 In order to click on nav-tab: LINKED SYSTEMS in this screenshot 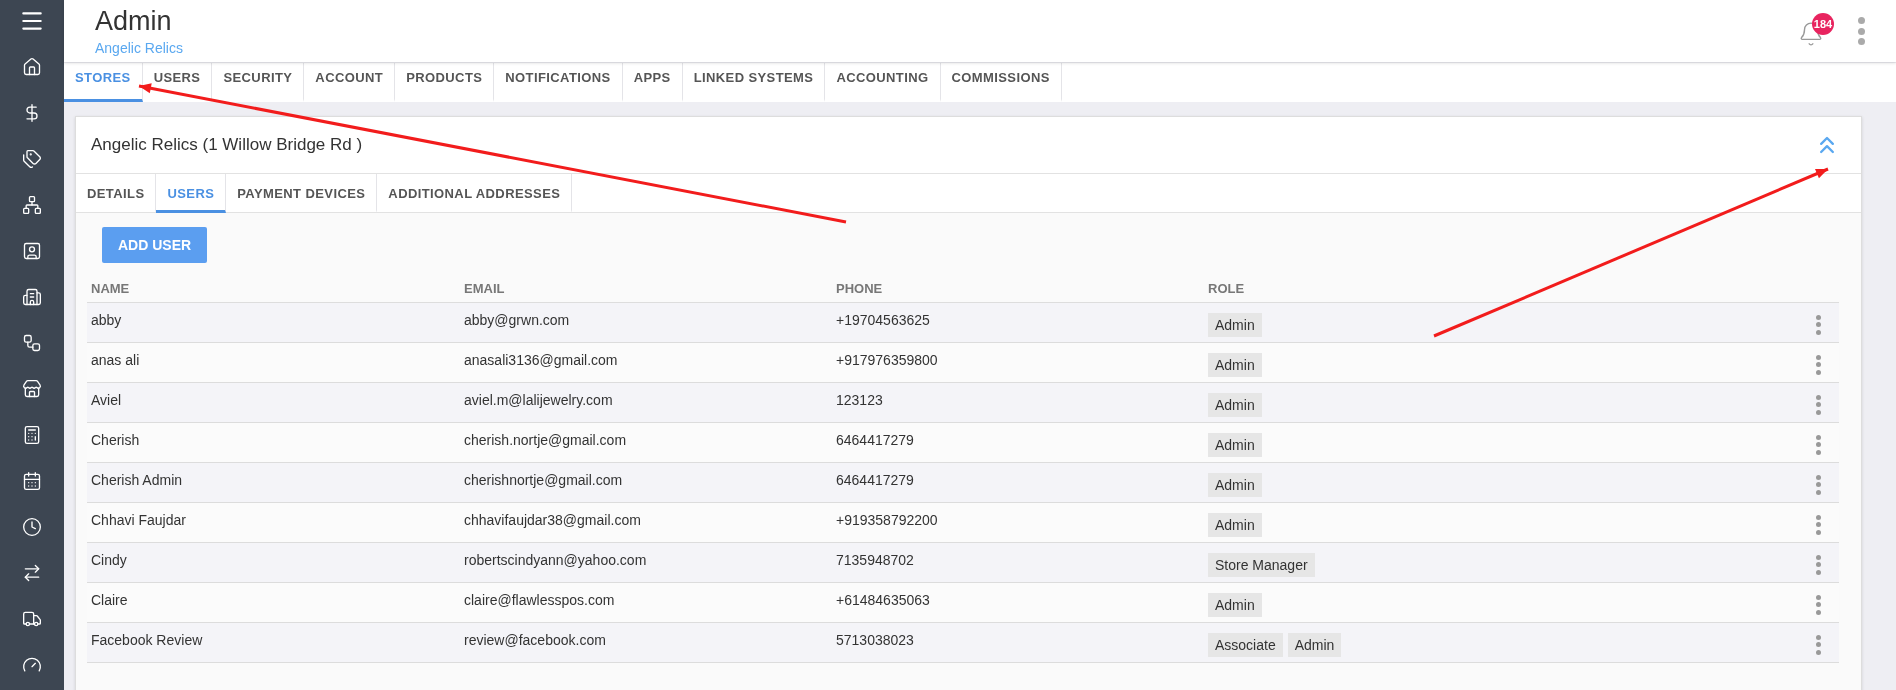, I will do `click(754, 82)`.